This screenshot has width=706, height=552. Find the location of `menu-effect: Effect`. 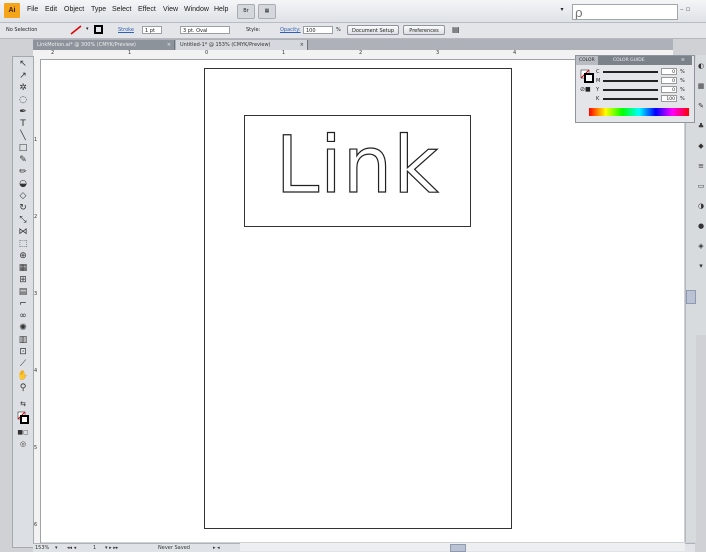

menu-effect: Effect is located at coordinates (147, 9).